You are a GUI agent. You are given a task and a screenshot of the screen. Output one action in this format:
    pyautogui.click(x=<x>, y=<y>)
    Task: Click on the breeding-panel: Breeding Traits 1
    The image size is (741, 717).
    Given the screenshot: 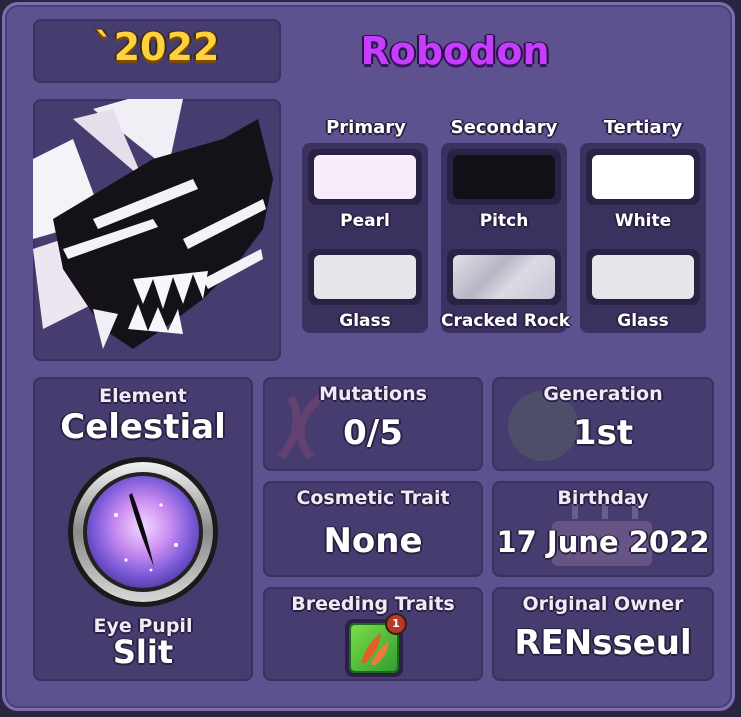 What is the action you would take?
    pyautogui.click(x=373, y=634)
    